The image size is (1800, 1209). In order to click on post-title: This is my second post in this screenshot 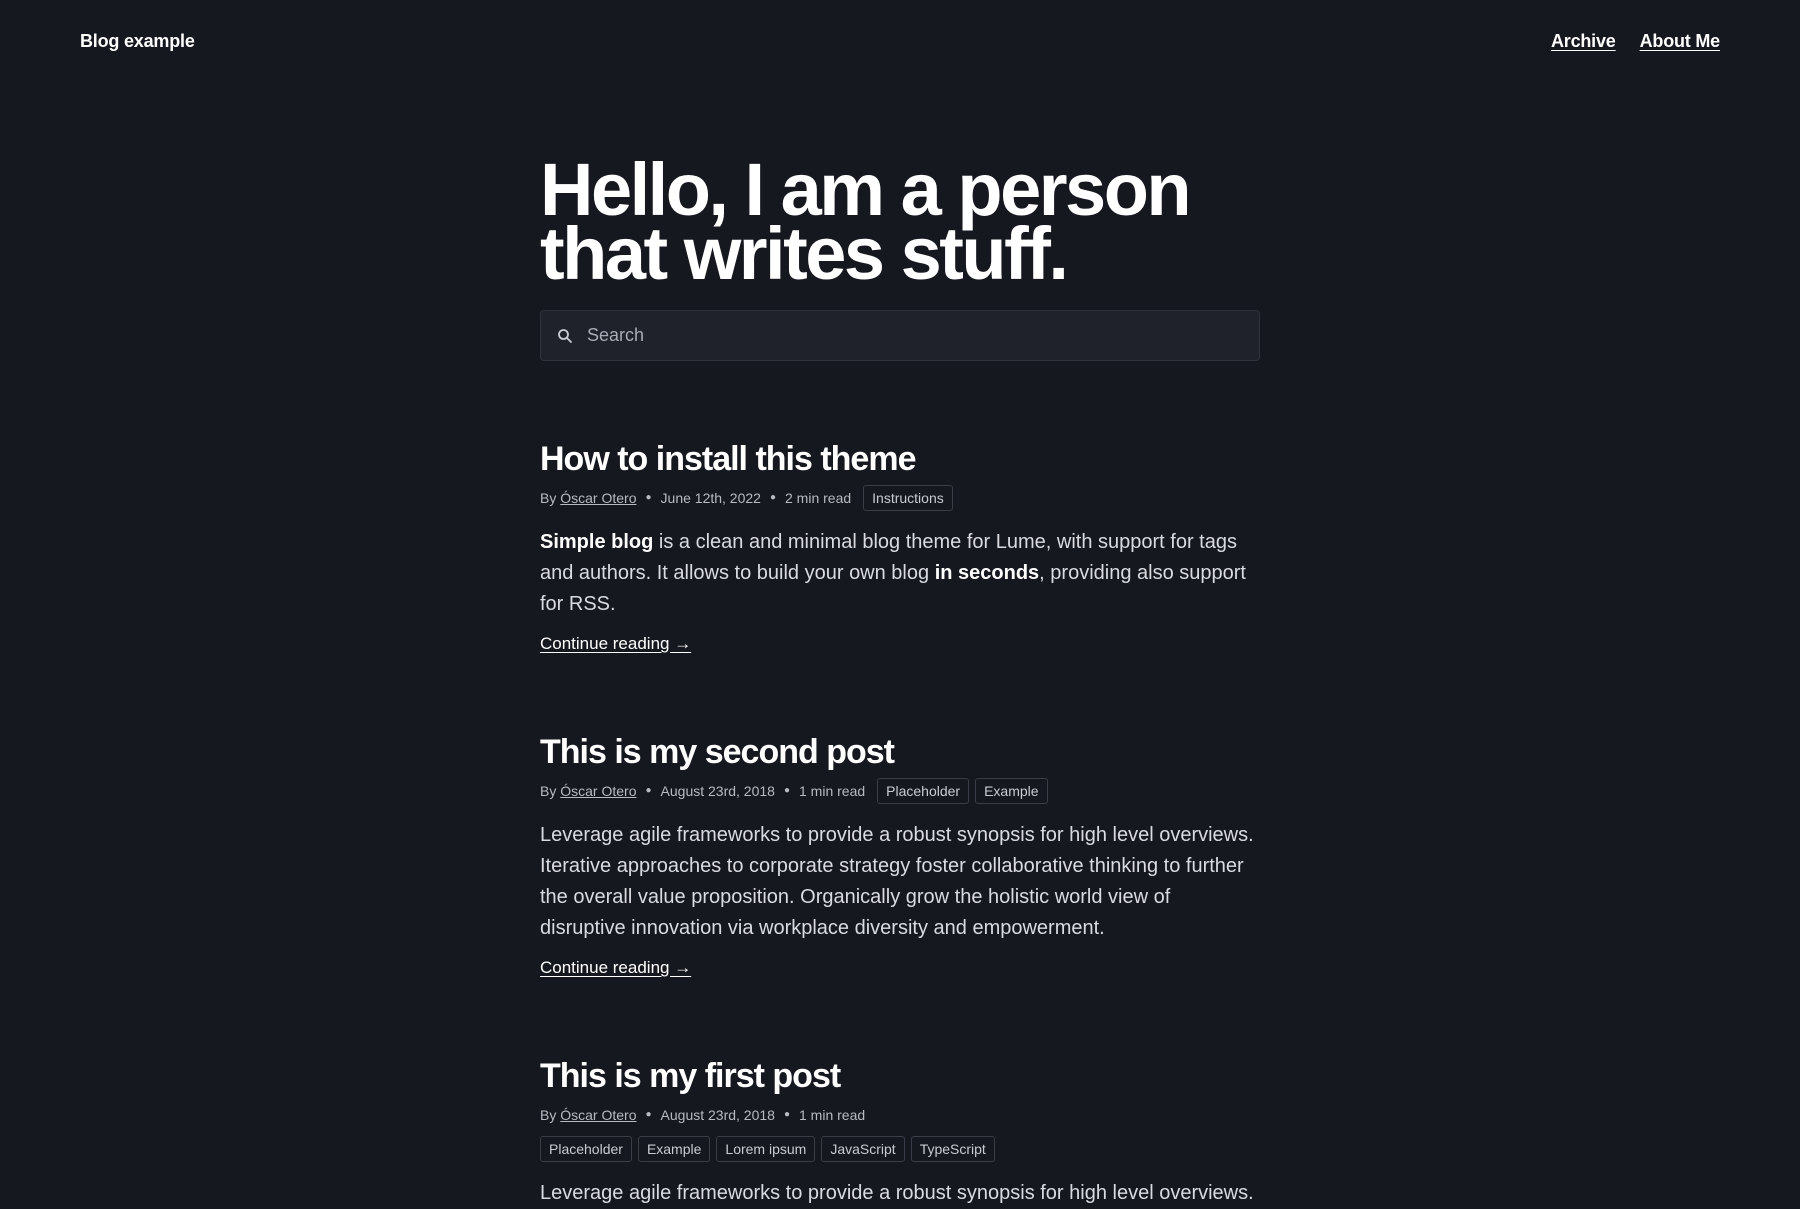, I will do `click(900, 752)`.